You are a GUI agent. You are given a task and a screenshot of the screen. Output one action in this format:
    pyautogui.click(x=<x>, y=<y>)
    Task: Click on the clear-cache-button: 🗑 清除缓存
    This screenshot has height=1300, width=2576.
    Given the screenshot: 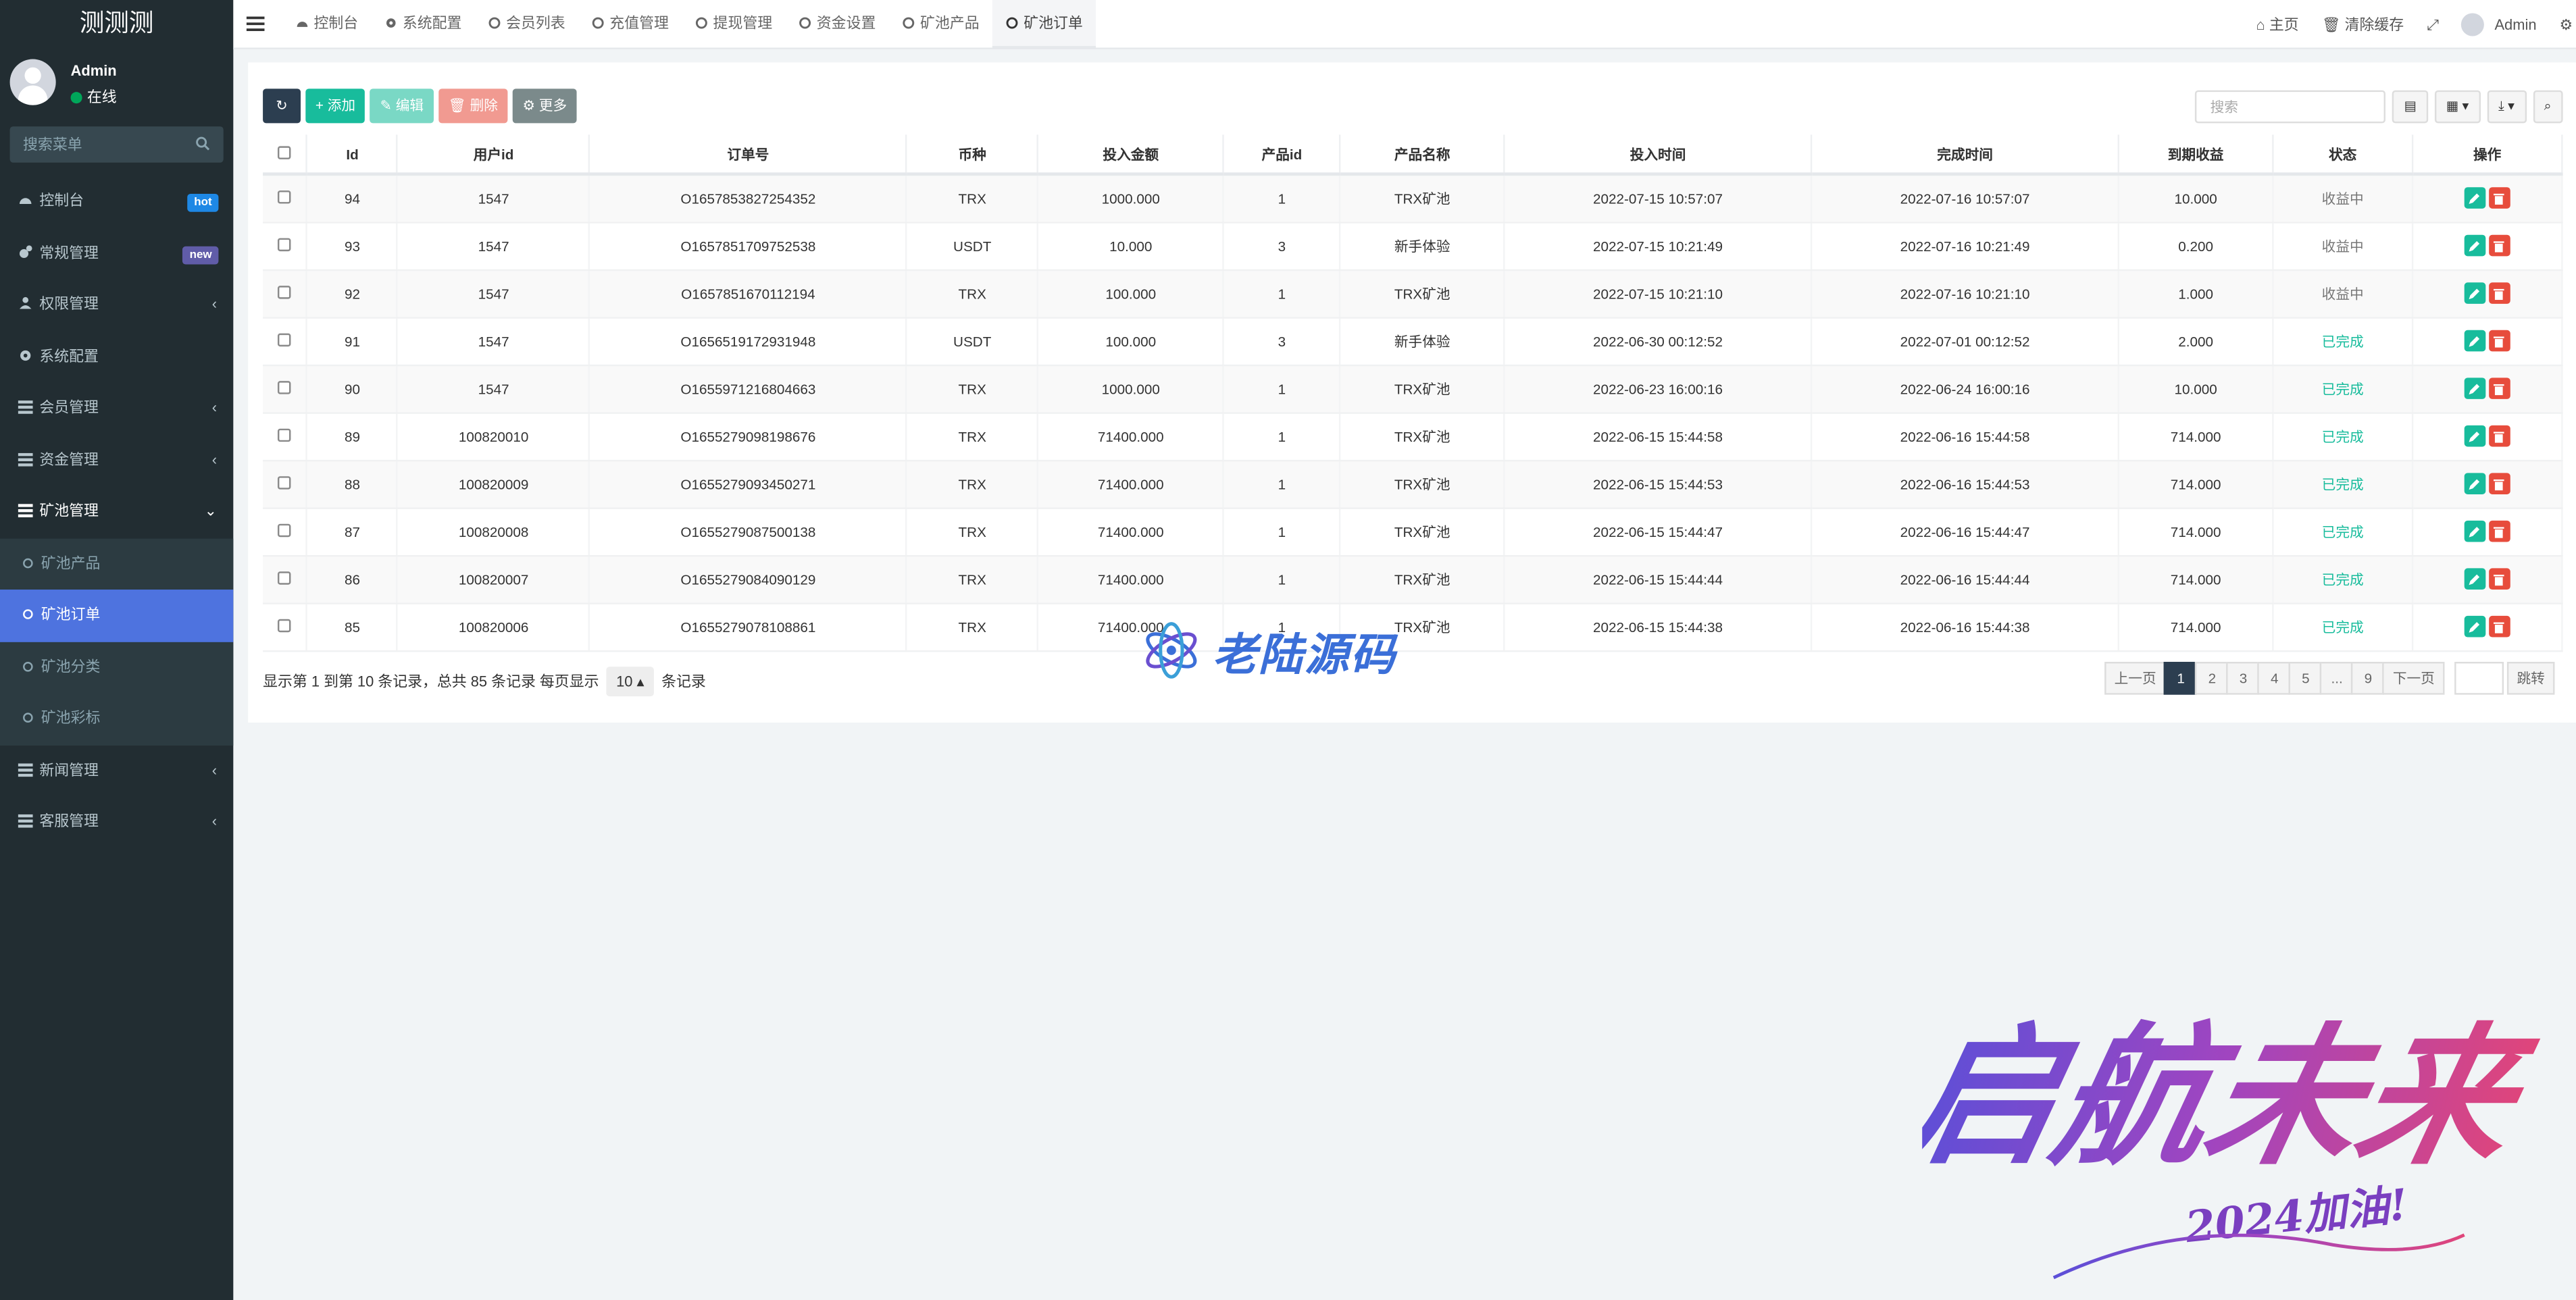 What is the action you would take?
    pyautogui.click(x=2363, y=24)
    